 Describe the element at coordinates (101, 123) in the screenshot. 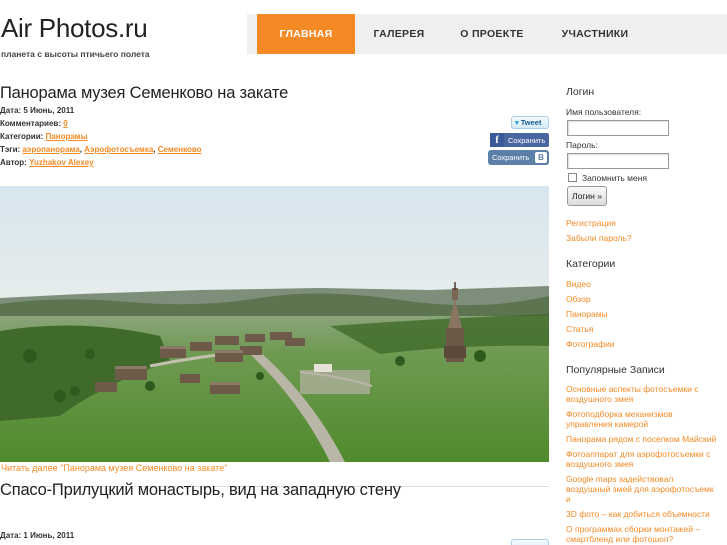

I see `post-comments: Комментариев: 0` at that location.